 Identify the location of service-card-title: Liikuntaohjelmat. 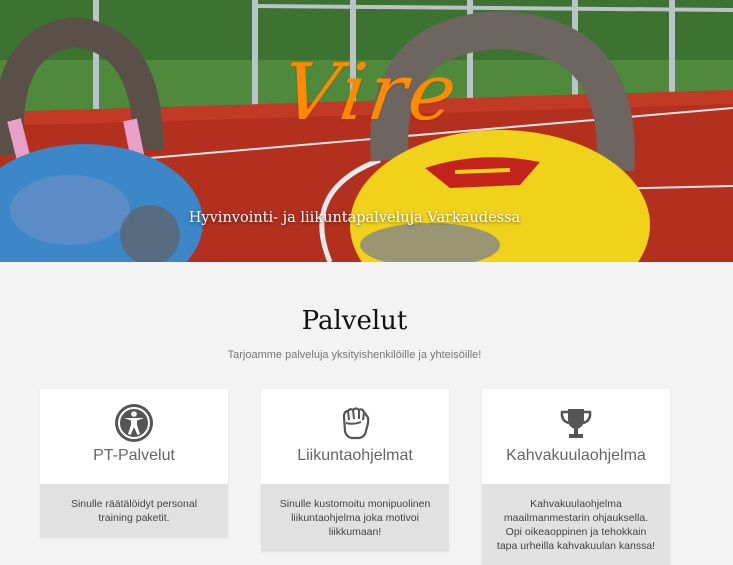
(355, 455).